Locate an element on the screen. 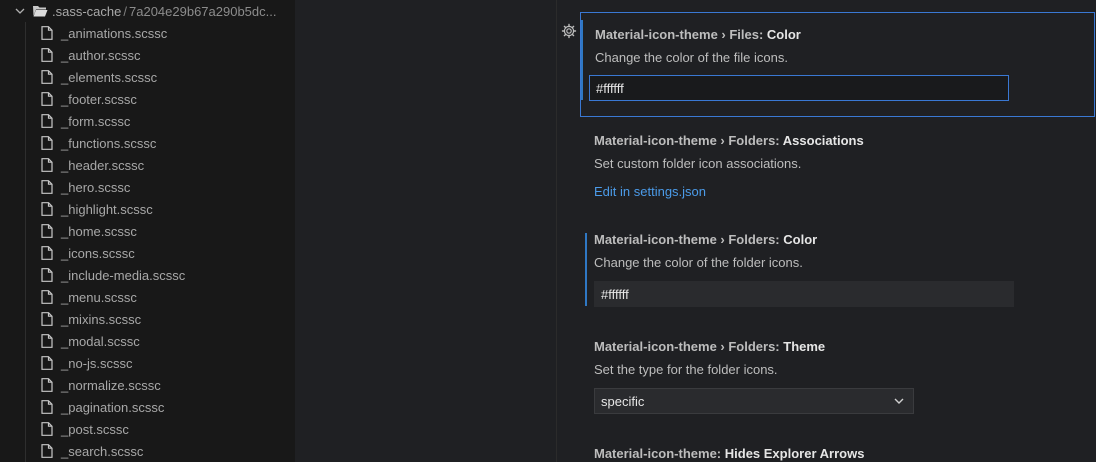 The width and height of the screenshot is (1096, 462). setting-category: Material-icon-theme › Files: is located at coordinates (681, 34).